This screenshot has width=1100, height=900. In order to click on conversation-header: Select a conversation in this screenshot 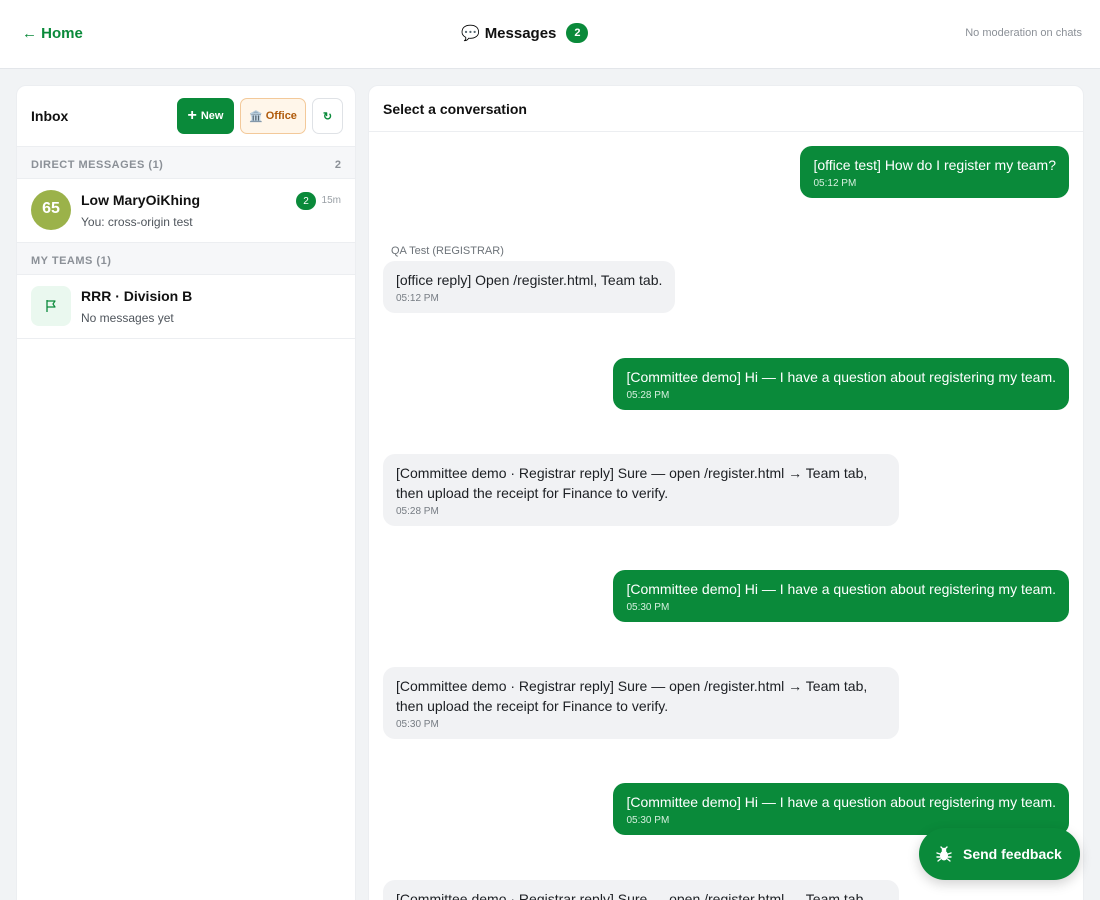, I will do `click(726, 109)`.